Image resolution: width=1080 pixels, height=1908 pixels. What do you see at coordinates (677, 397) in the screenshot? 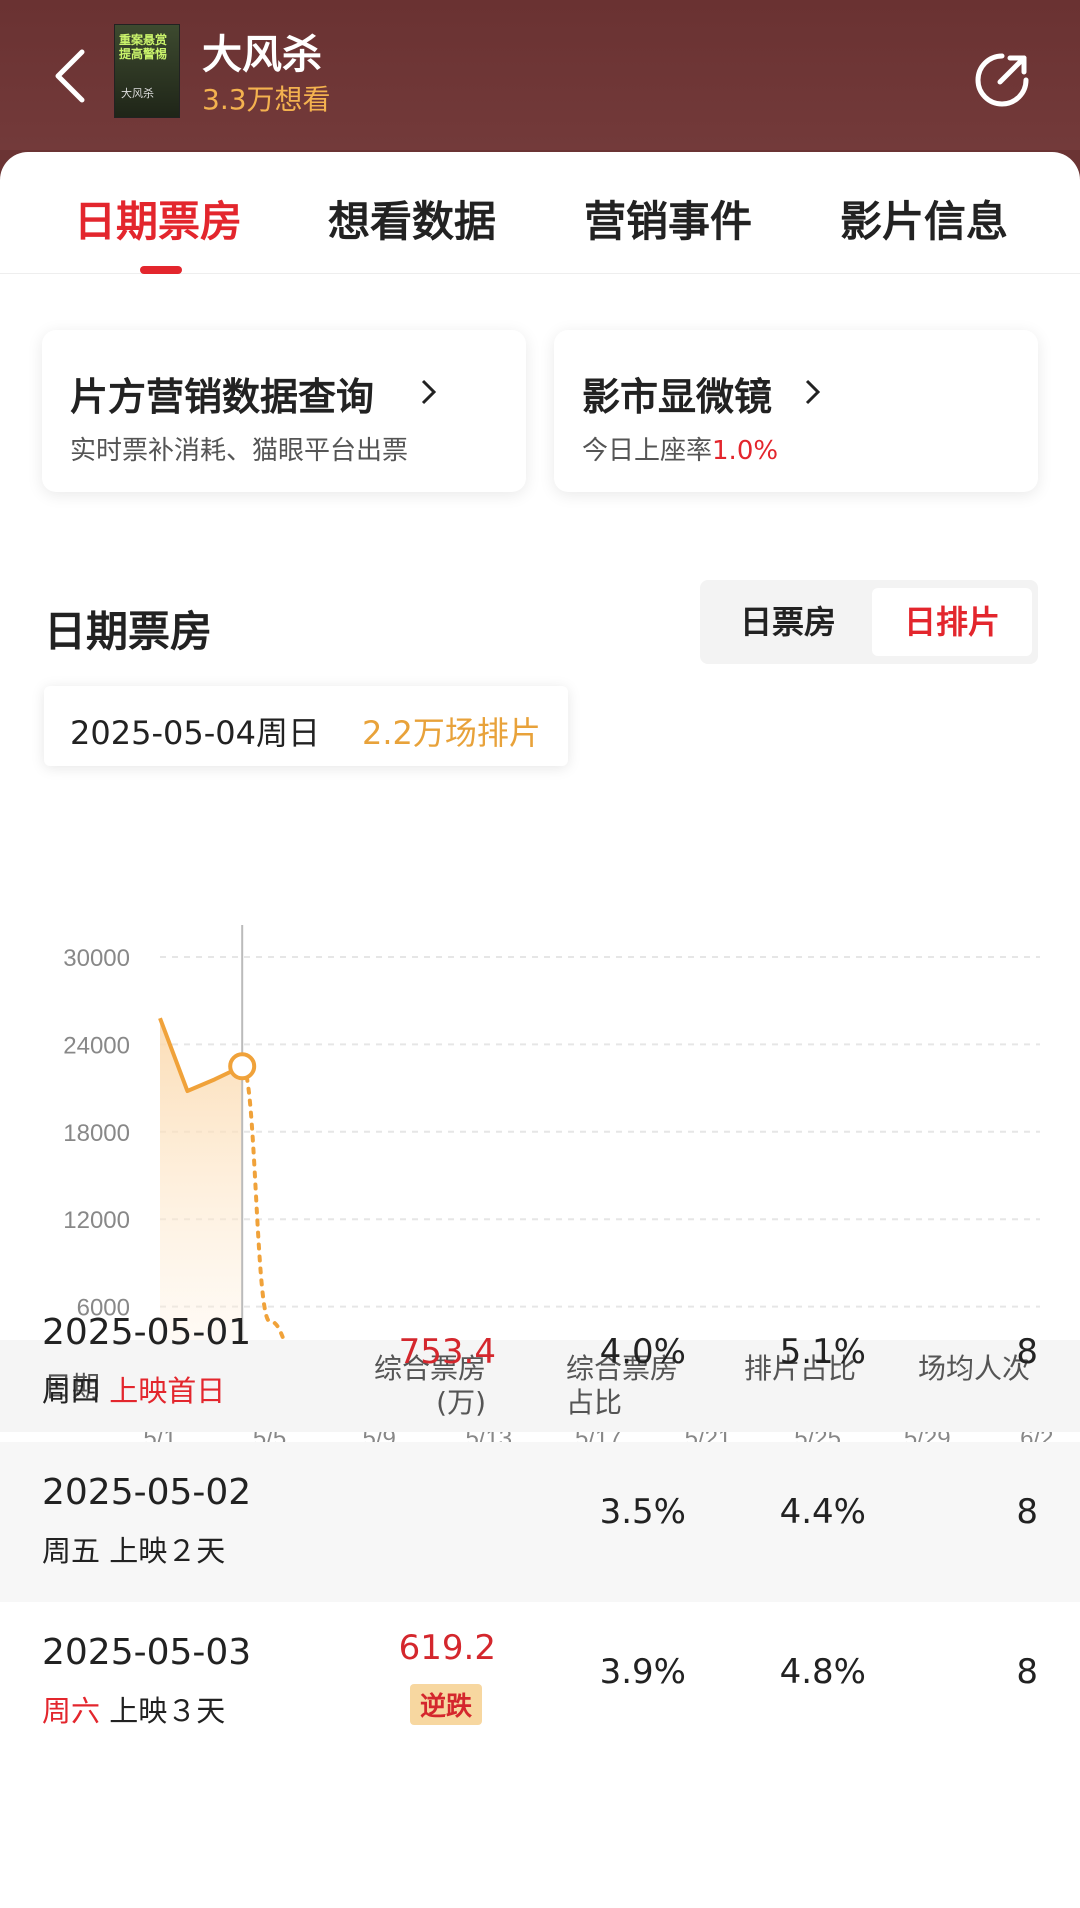
I see `microscope-card-title: 影市显微镜` at bounding box center [677, 397].